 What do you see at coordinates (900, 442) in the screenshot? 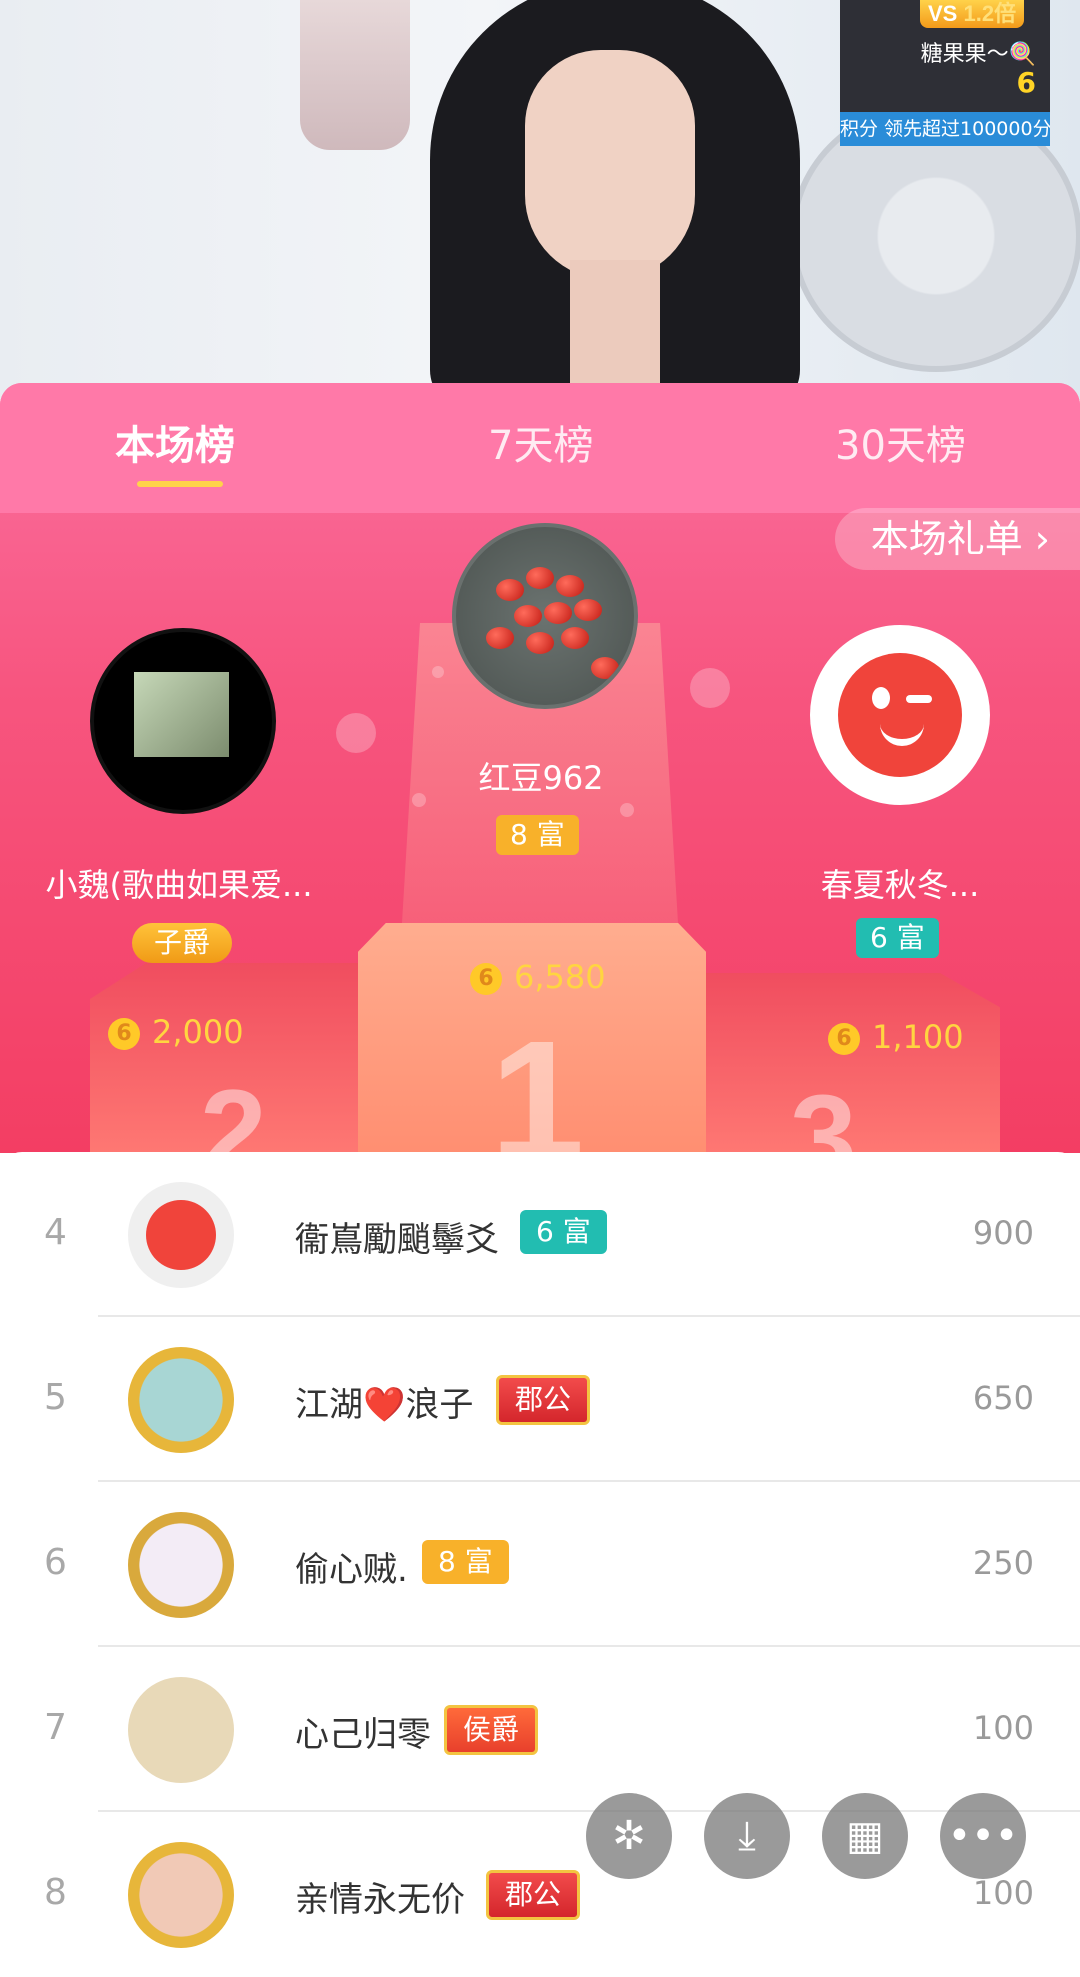
I see `tab-30-days: 30天榜` at bounding box center [900, 442].